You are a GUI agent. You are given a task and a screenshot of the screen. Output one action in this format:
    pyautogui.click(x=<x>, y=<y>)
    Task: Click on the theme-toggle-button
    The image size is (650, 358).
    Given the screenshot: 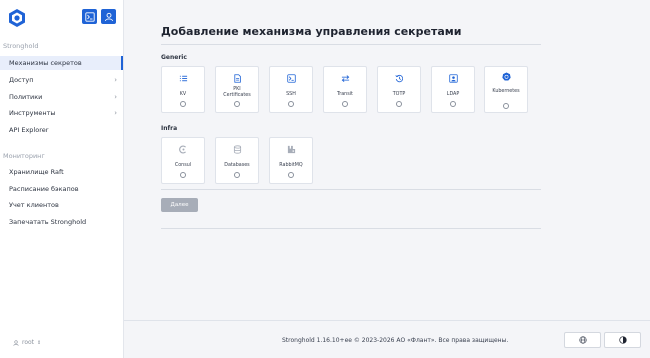 What is the action you would take?
    pyautogui.click(x=622, y=340)
    